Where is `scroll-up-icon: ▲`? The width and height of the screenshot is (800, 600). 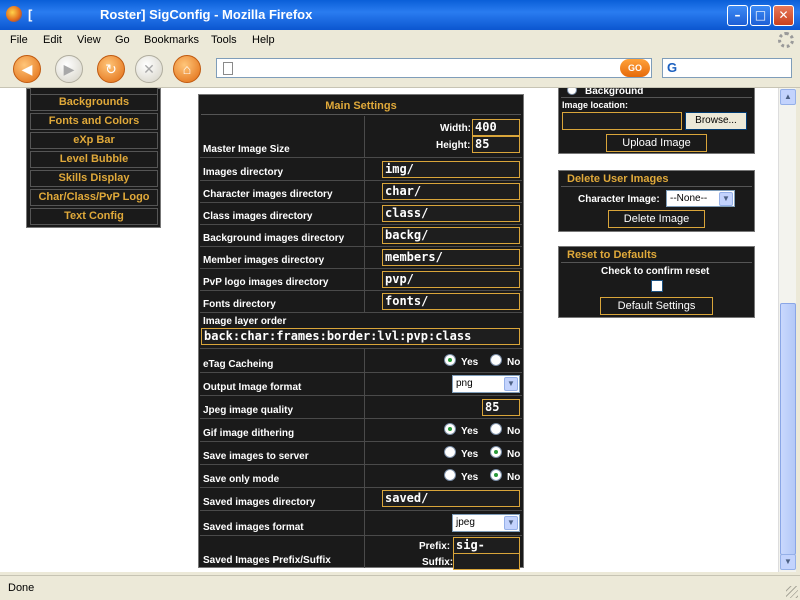 scroll-up-icon: ▲ is located at coordinates (788, 97).